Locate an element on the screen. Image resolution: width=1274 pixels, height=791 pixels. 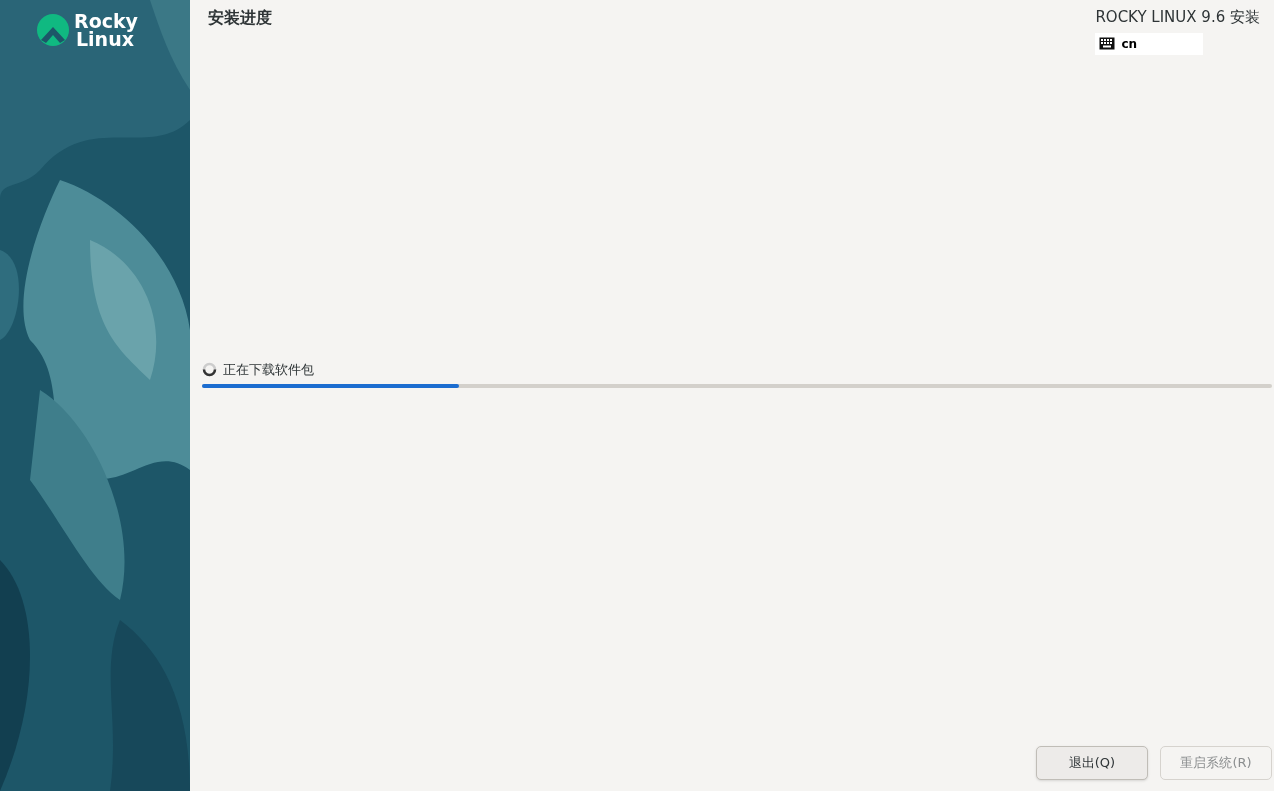
footer-button: 退出(Q) is located at coordinates (1092, 763).